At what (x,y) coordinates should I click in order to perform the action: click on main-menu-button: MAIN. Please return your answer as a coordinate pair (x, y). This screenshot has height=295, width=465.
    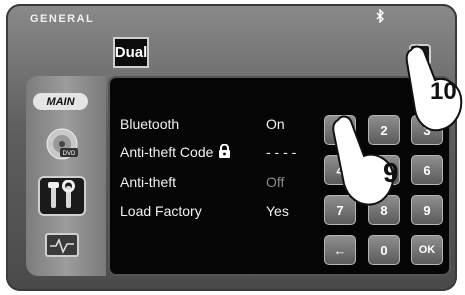
    Looking at the image, I should click on (60, 101).